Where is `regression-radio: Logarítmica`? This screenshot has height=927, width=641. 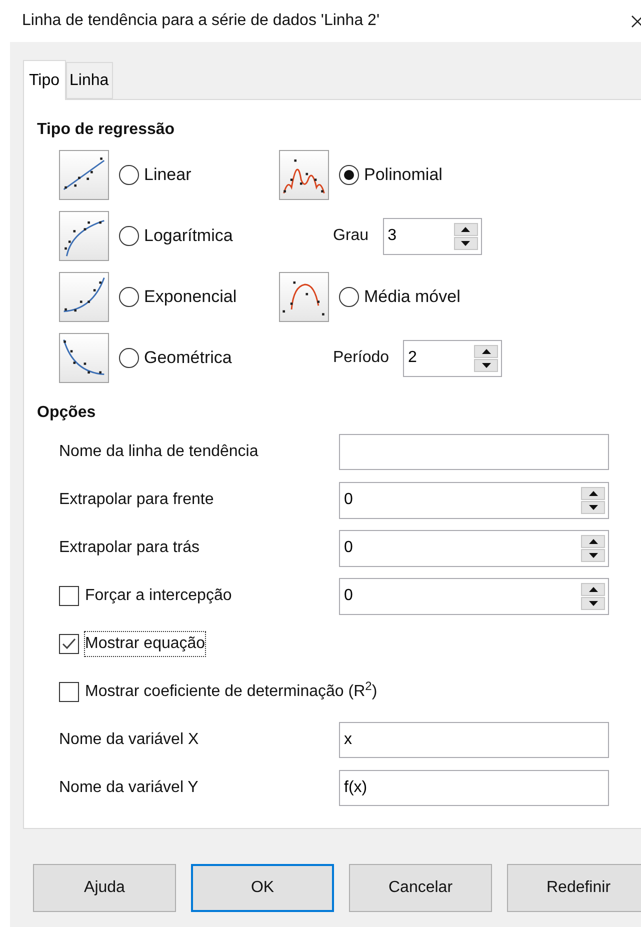 regression-radio: Logarítmica is located at coordinates (176, 236).